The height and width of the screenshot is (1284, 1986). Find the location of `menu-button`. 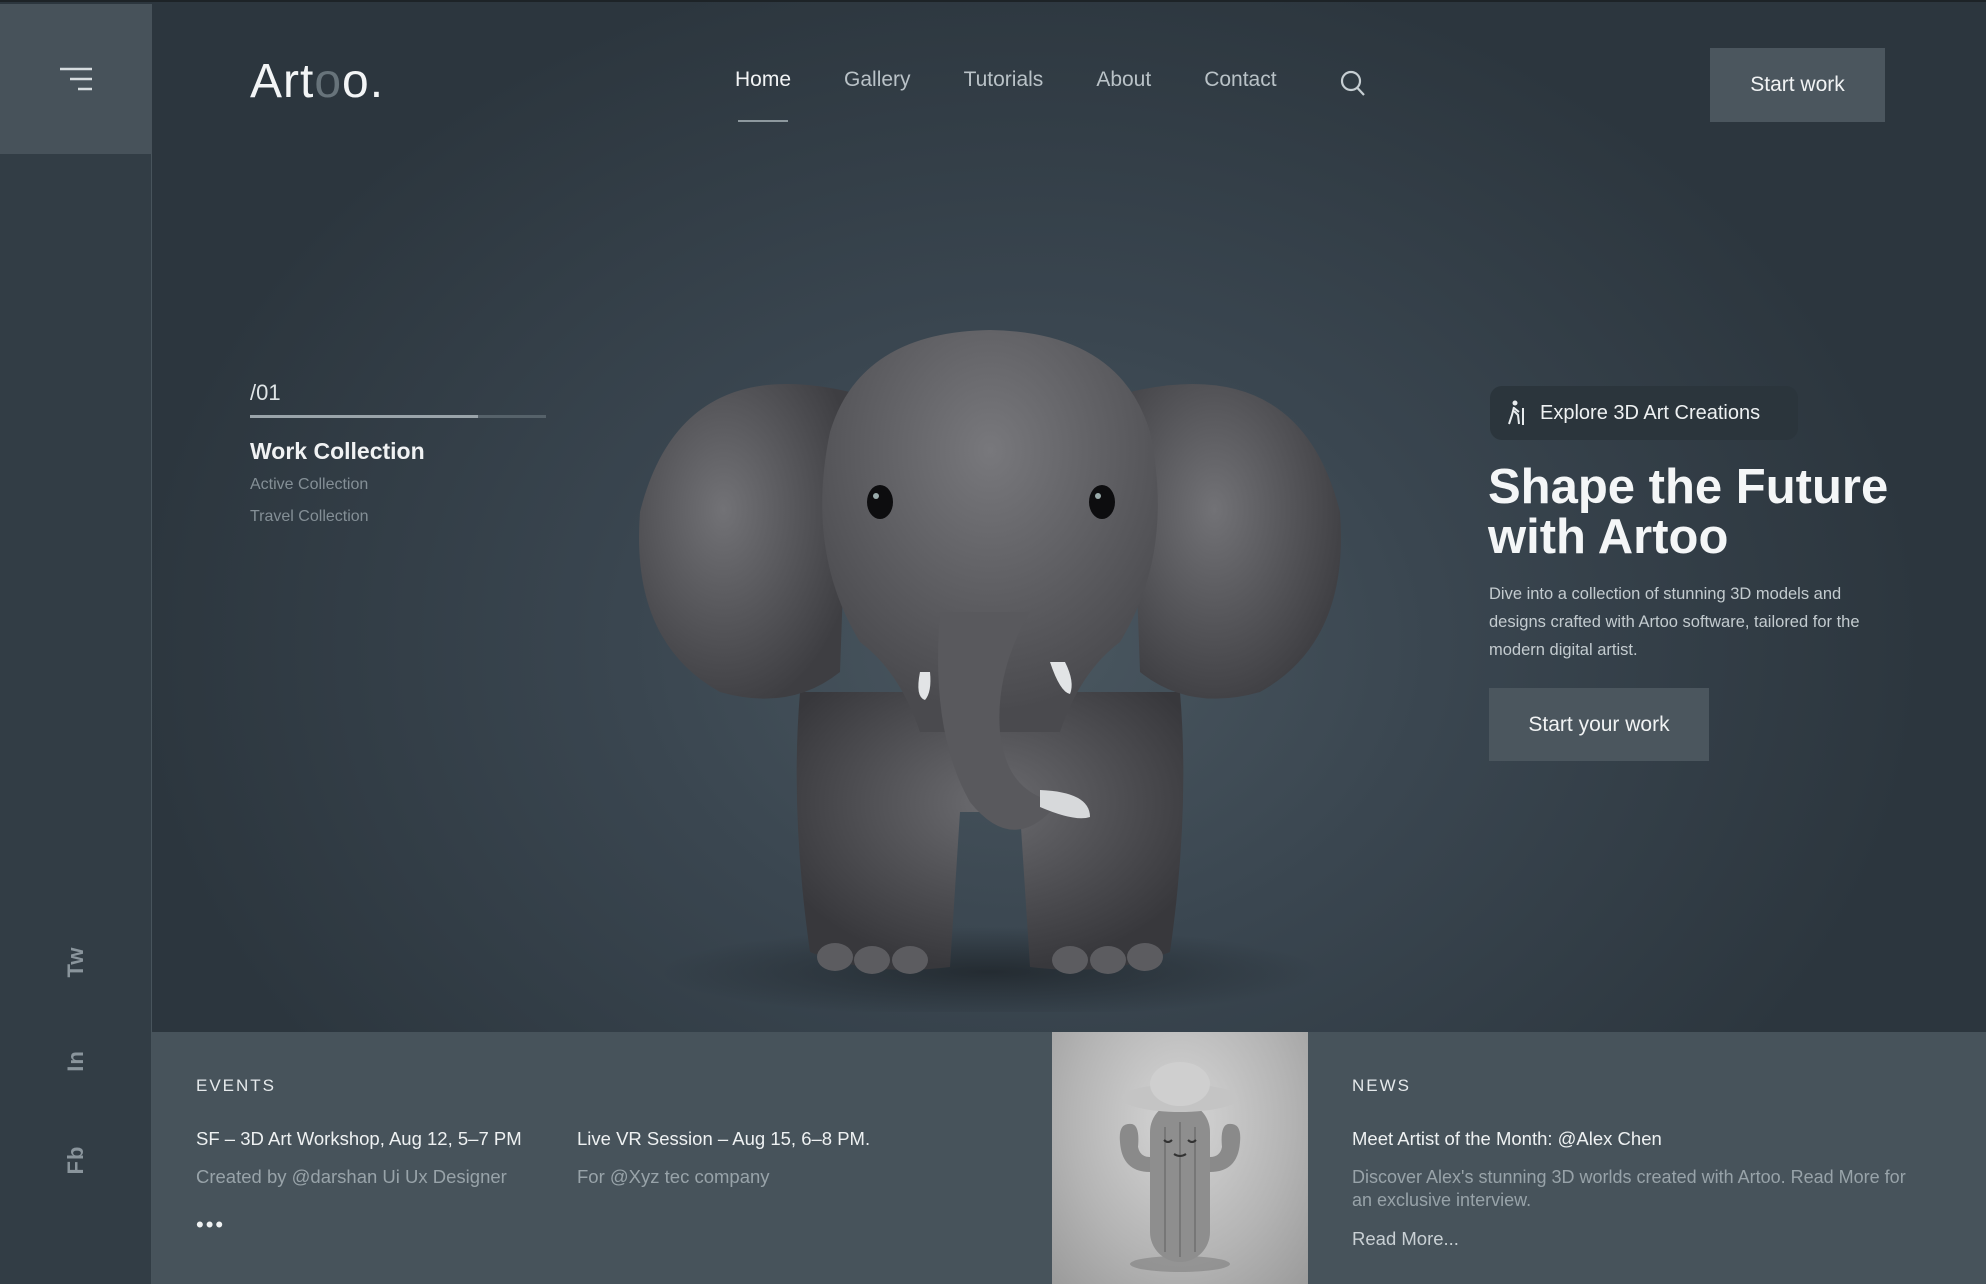

menu-button is located at coordinates (76, 79).